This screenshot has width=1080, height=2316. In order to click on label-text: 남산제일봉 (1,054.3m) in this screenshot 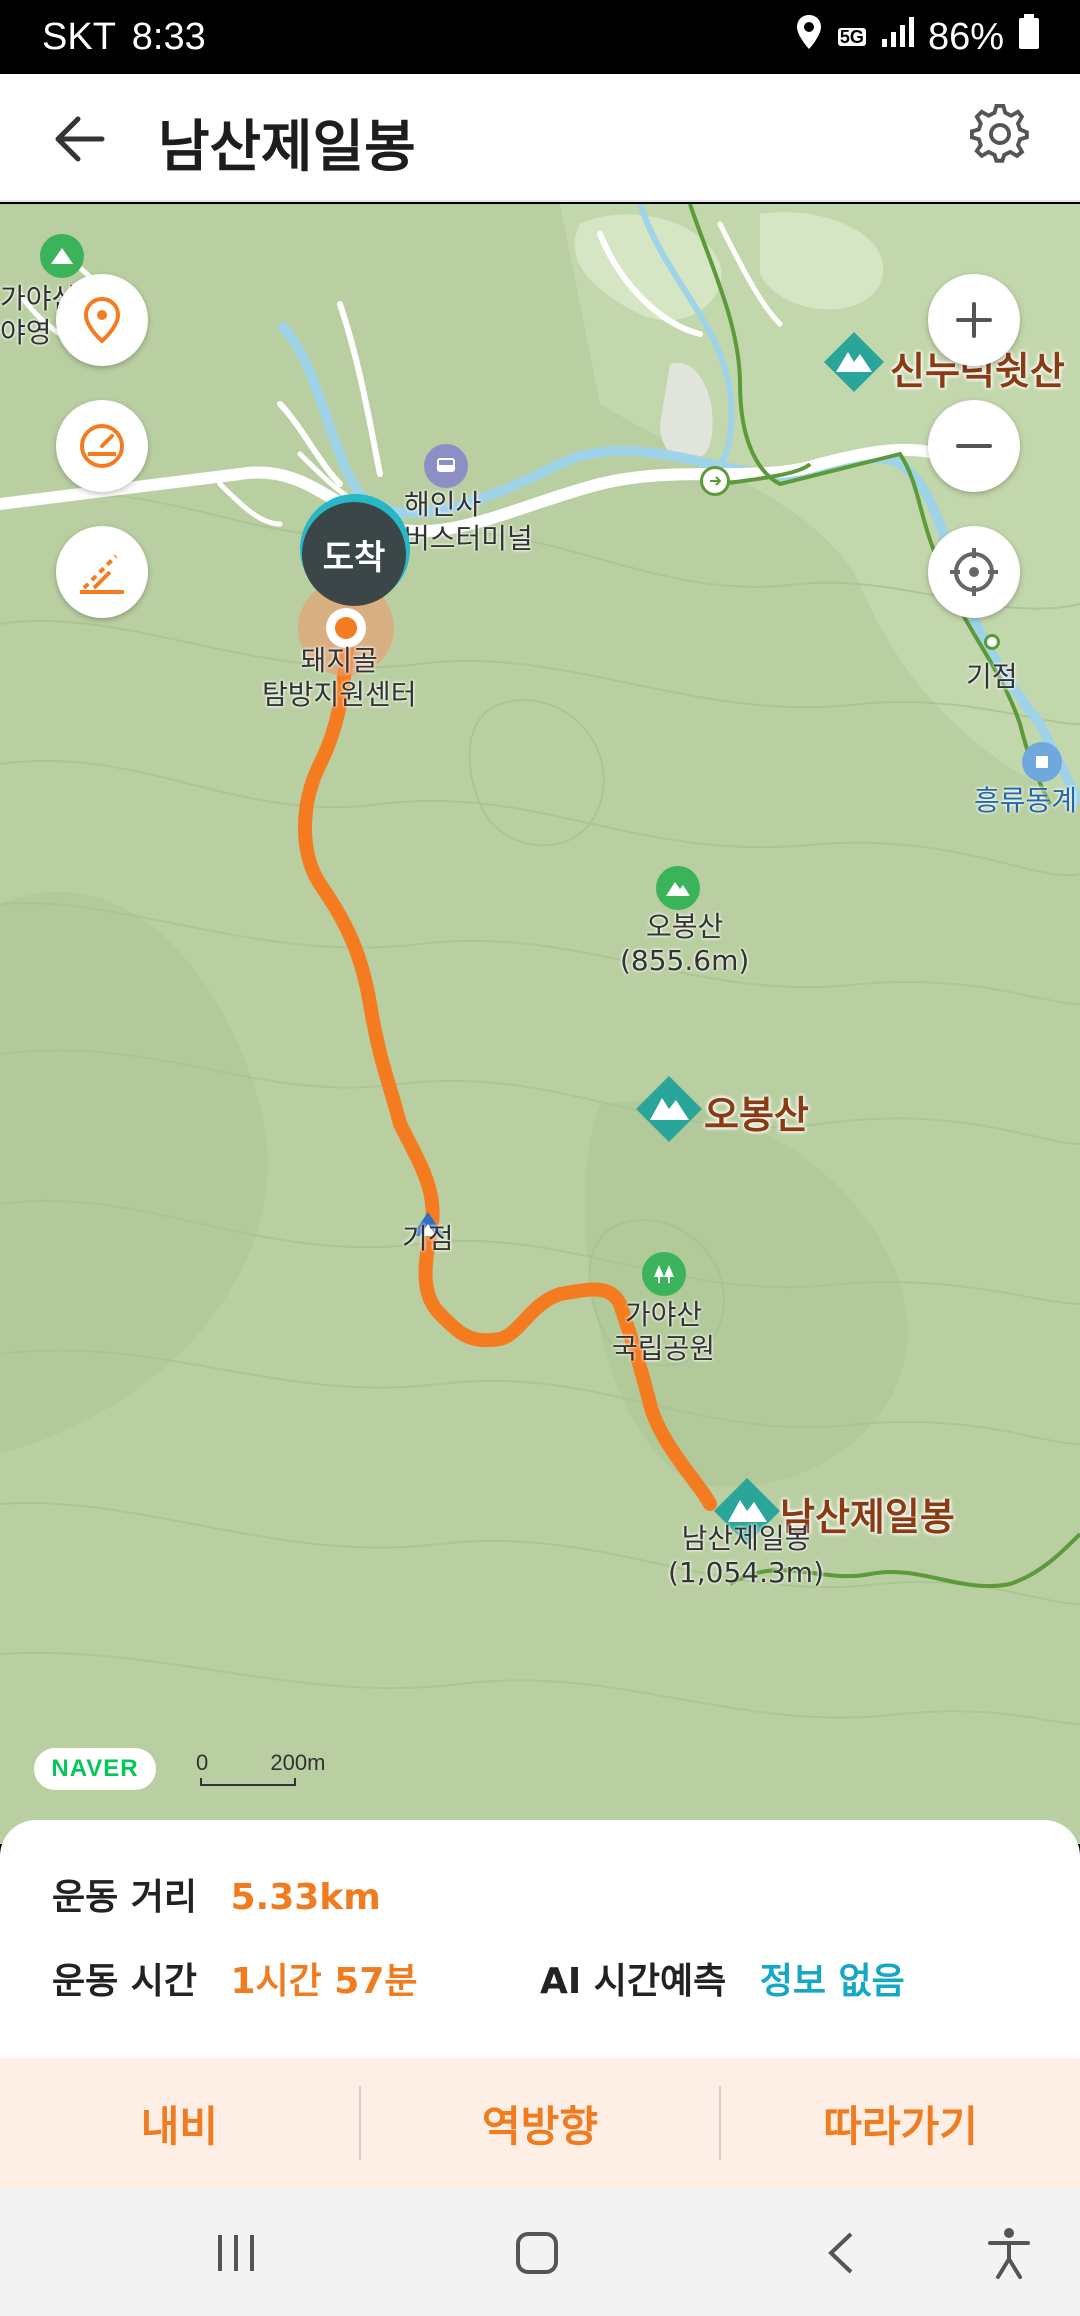, I will do `click(746, 1555)`.